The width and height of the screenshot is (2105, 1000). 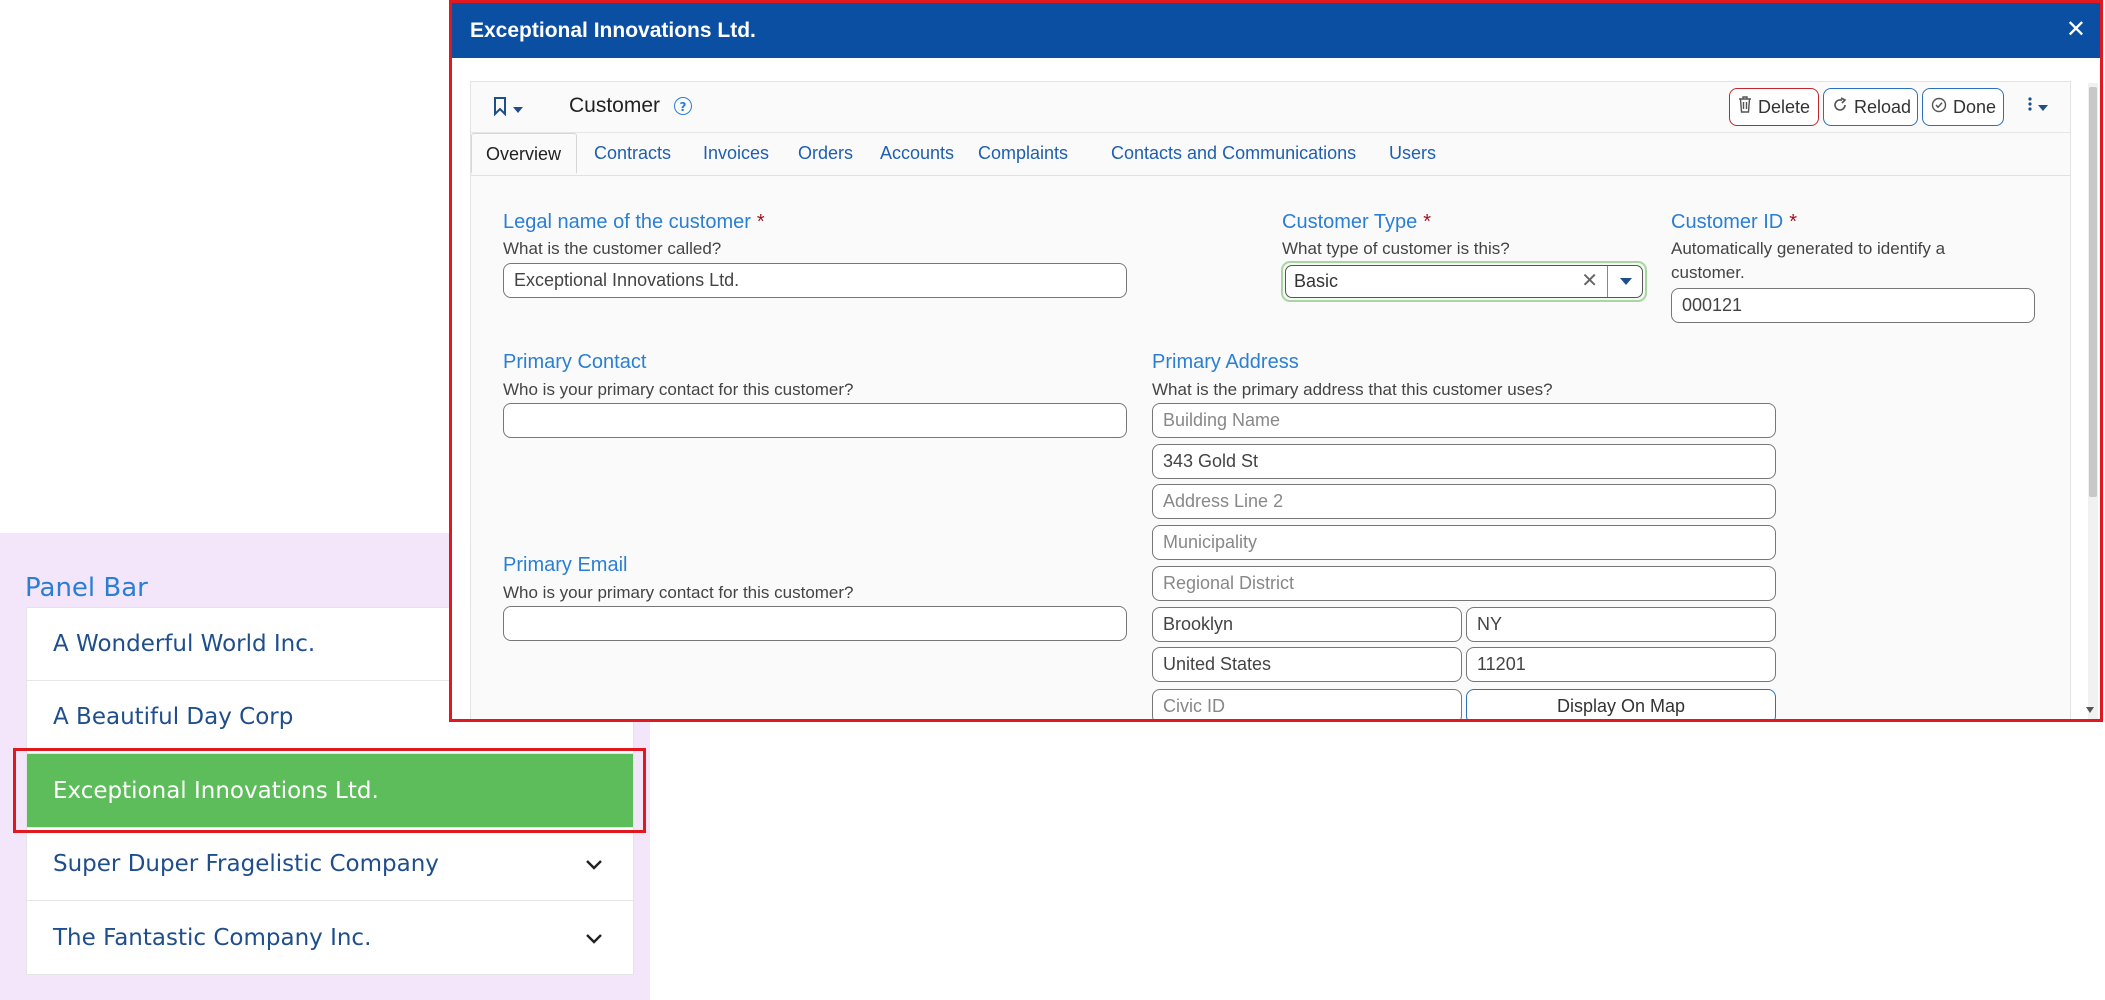 What do you see at coordinates (815, 280) in the screenshot?
I see `legal-name-field: Exceptional Innovations Ltd.` at bounding box center [815, 280].